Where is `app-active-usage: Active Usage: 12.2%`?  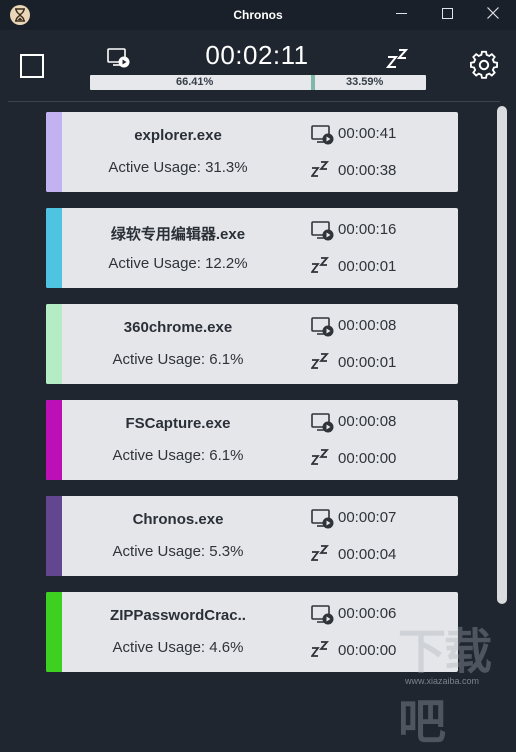
app-active-usage: Active Usage: 12.2% is located at coordinates (178, 263).